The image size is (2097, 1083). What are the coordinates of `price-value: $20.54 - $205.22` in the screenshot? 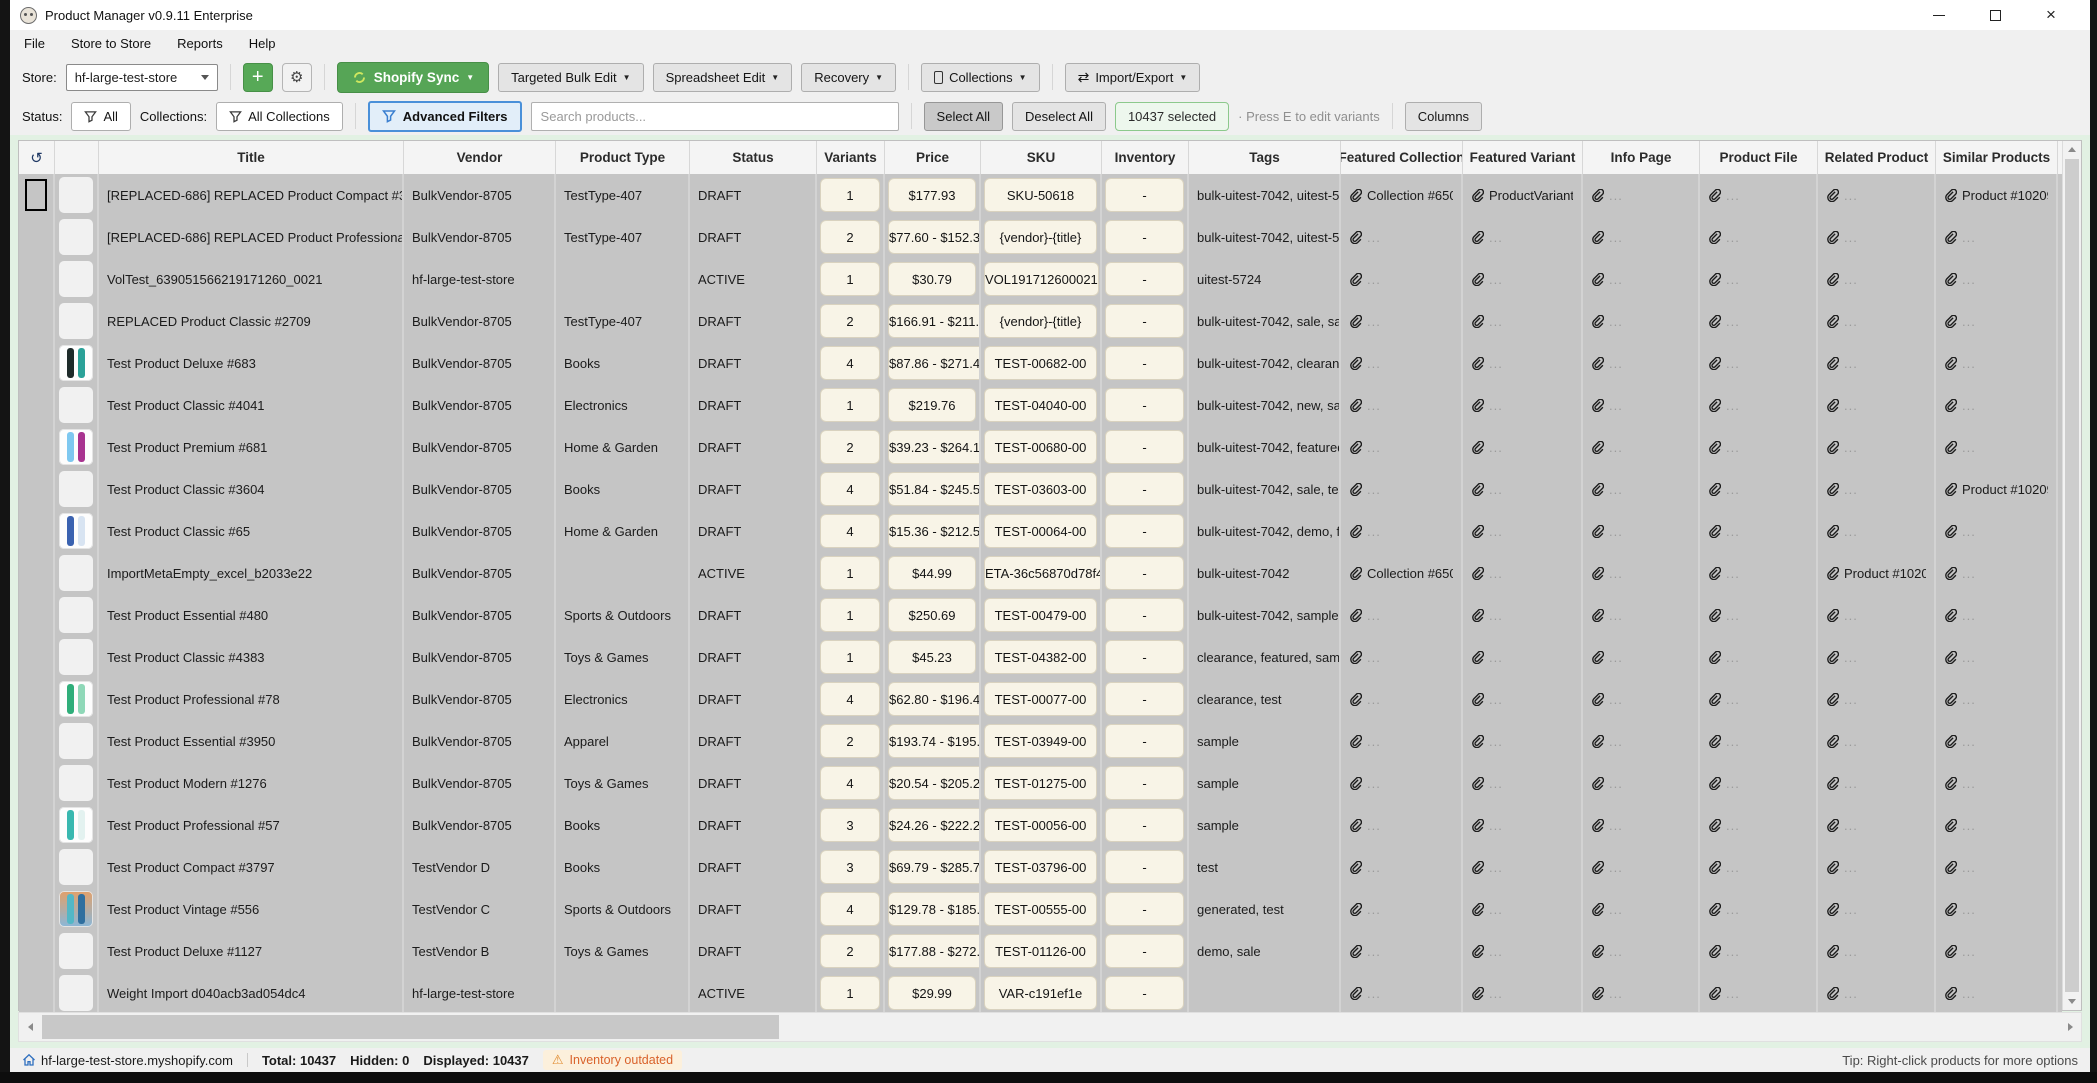 It's located at (933, 783).